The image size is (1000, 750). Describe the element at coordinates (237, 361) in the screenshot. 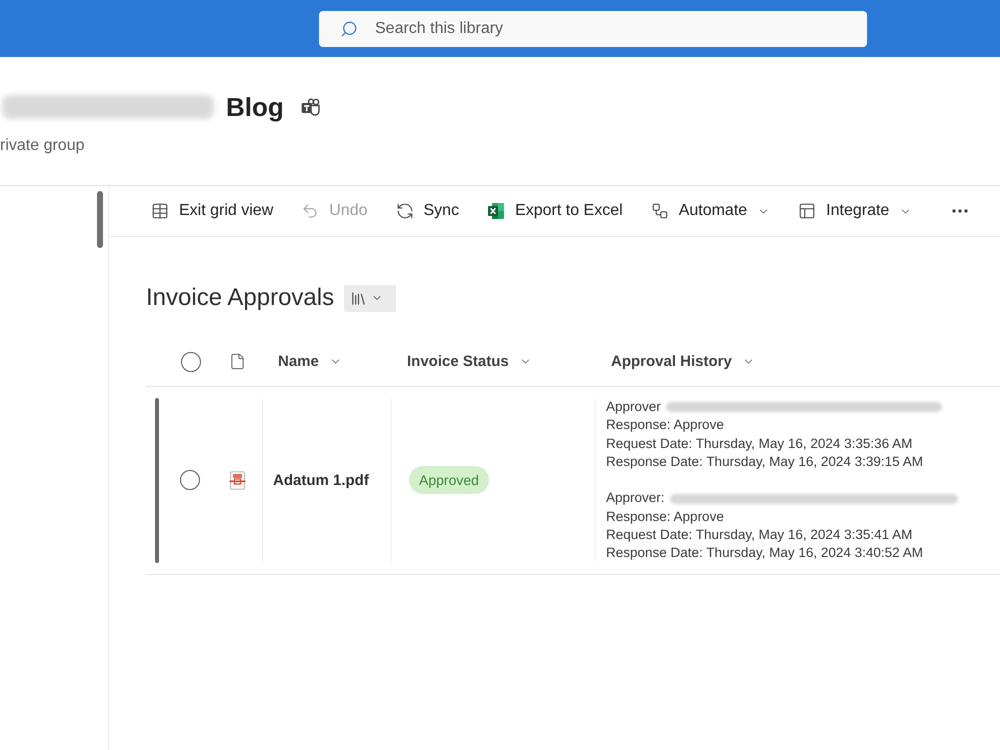

I see `document-icon` at that location.